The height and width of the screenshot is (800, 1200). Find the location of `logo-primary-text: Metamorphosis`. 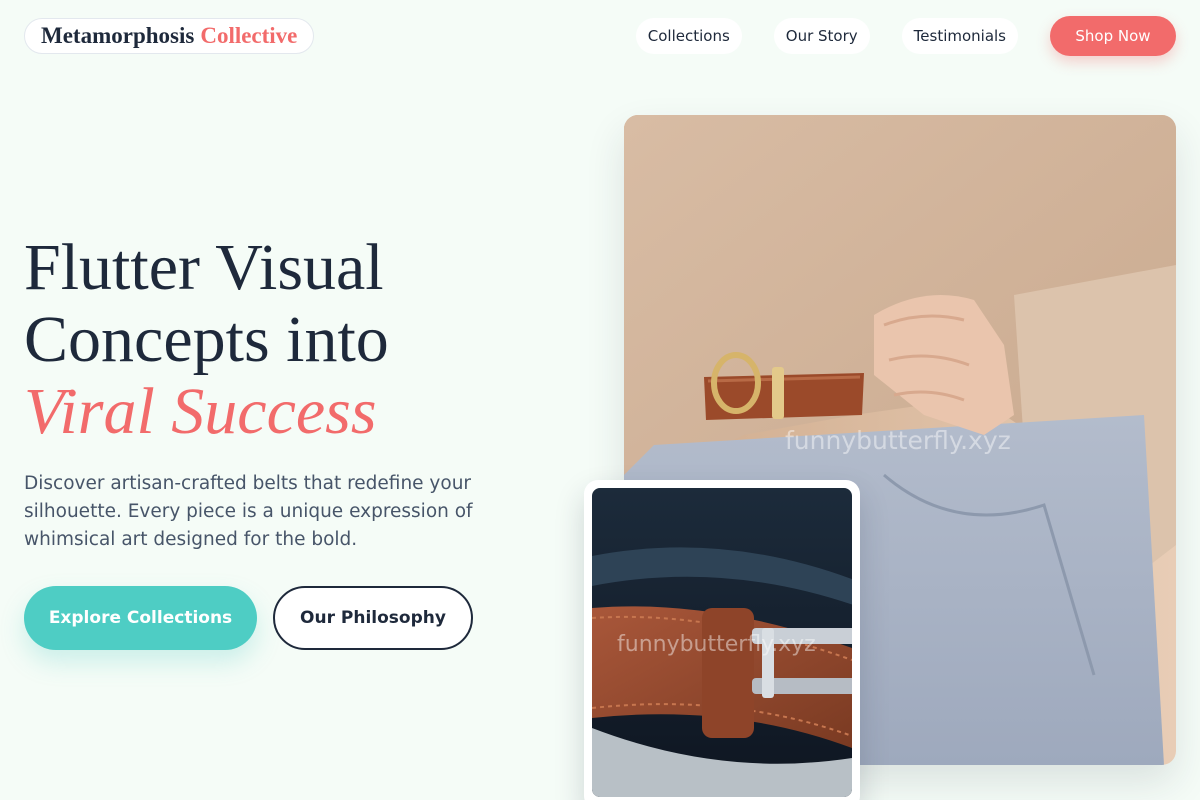

logo-primary-text: Metamorphosis is located at coordinates (118, 35).